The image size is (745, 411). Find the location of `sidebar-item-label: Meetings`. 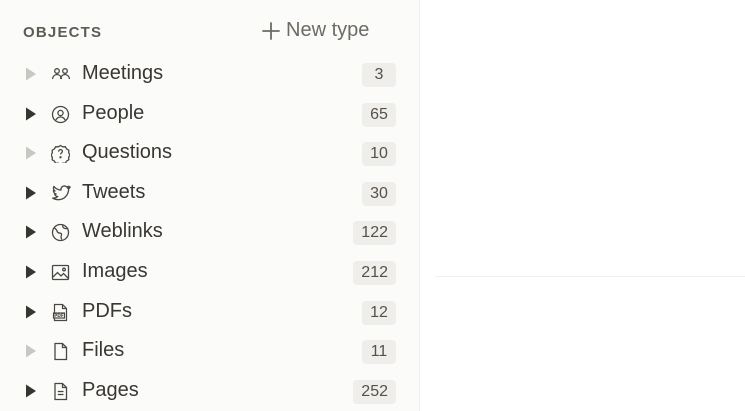

sidebar-item-label: Meetings is located at coordinates (123, 73).